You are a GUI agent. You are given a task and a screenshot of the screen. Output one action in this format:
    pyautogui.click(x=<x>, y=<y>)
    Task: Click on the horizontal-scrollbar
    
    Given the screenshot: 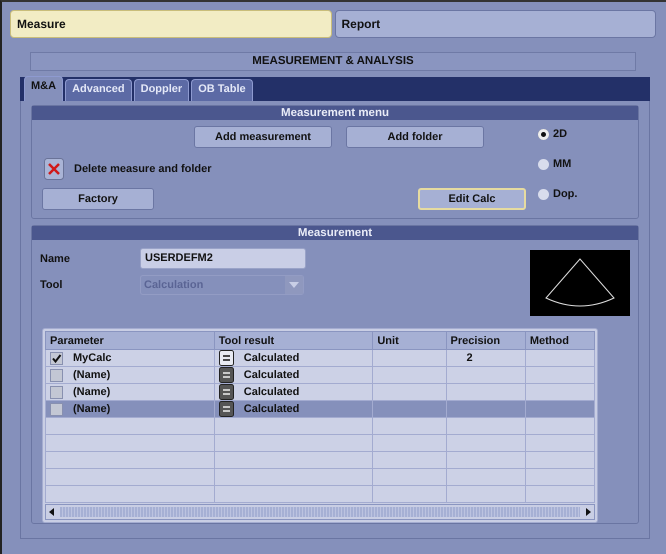 What is the action you would take?
    pyautogui.click(x=320, y=512)
    